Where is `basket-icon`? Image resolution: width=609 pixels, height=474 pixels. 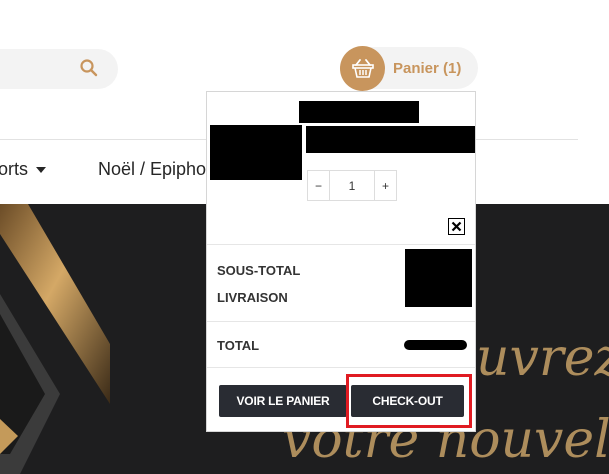 basket-icon is located at coordinates (362, 68).